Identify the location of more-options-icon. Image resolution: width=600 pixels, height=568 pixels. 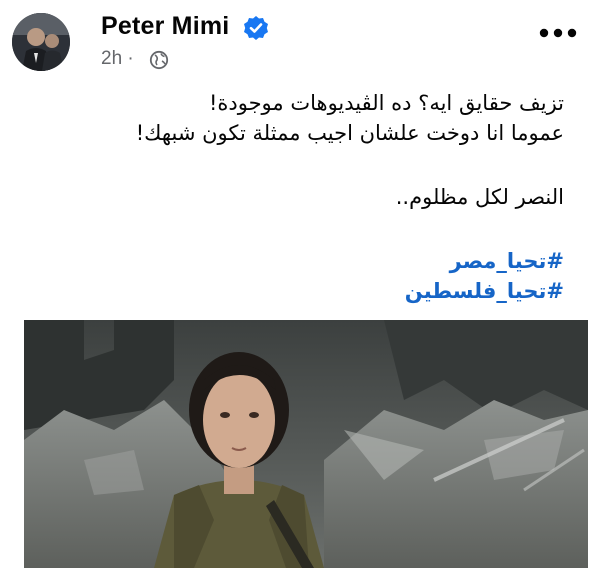
(558, 33).